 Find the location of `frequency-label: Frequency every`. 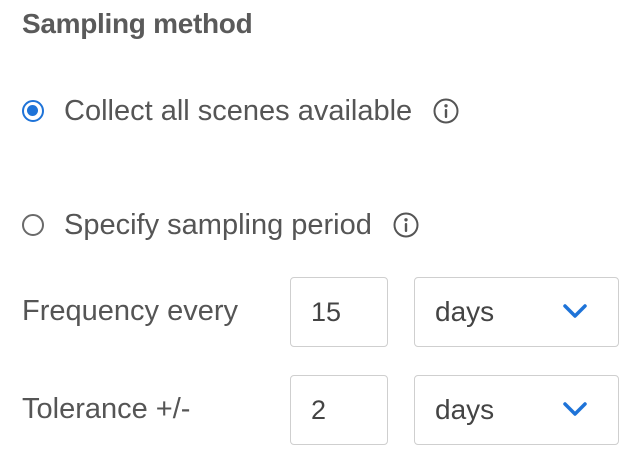

frequency-label: Frequency every is located at coordinates (130, 311).